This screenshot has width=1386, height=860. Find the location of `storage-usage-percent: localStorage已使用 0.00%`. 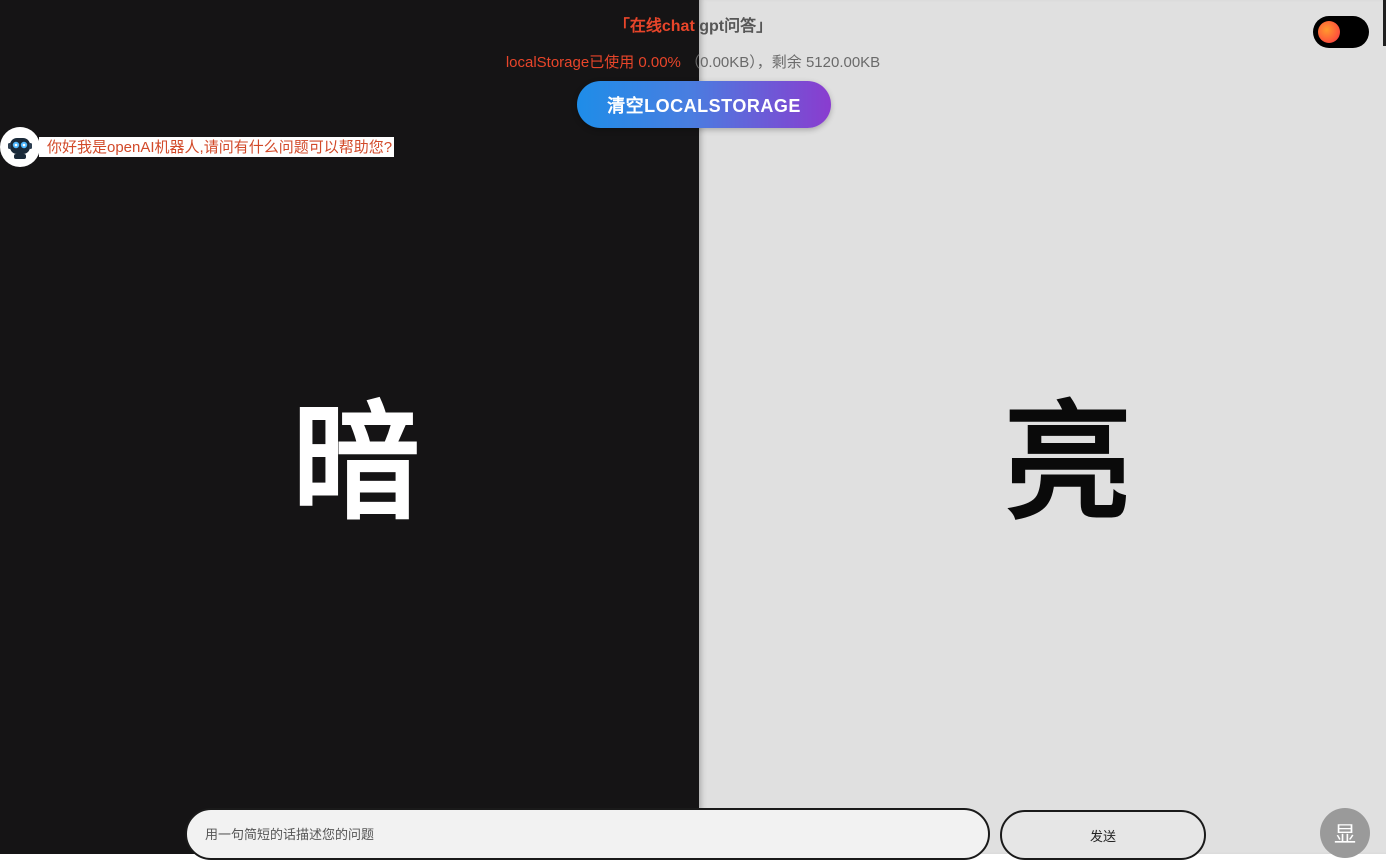

storage-usage-percent: localStorage已使用 0.00% is located at coordinates (593, 62).